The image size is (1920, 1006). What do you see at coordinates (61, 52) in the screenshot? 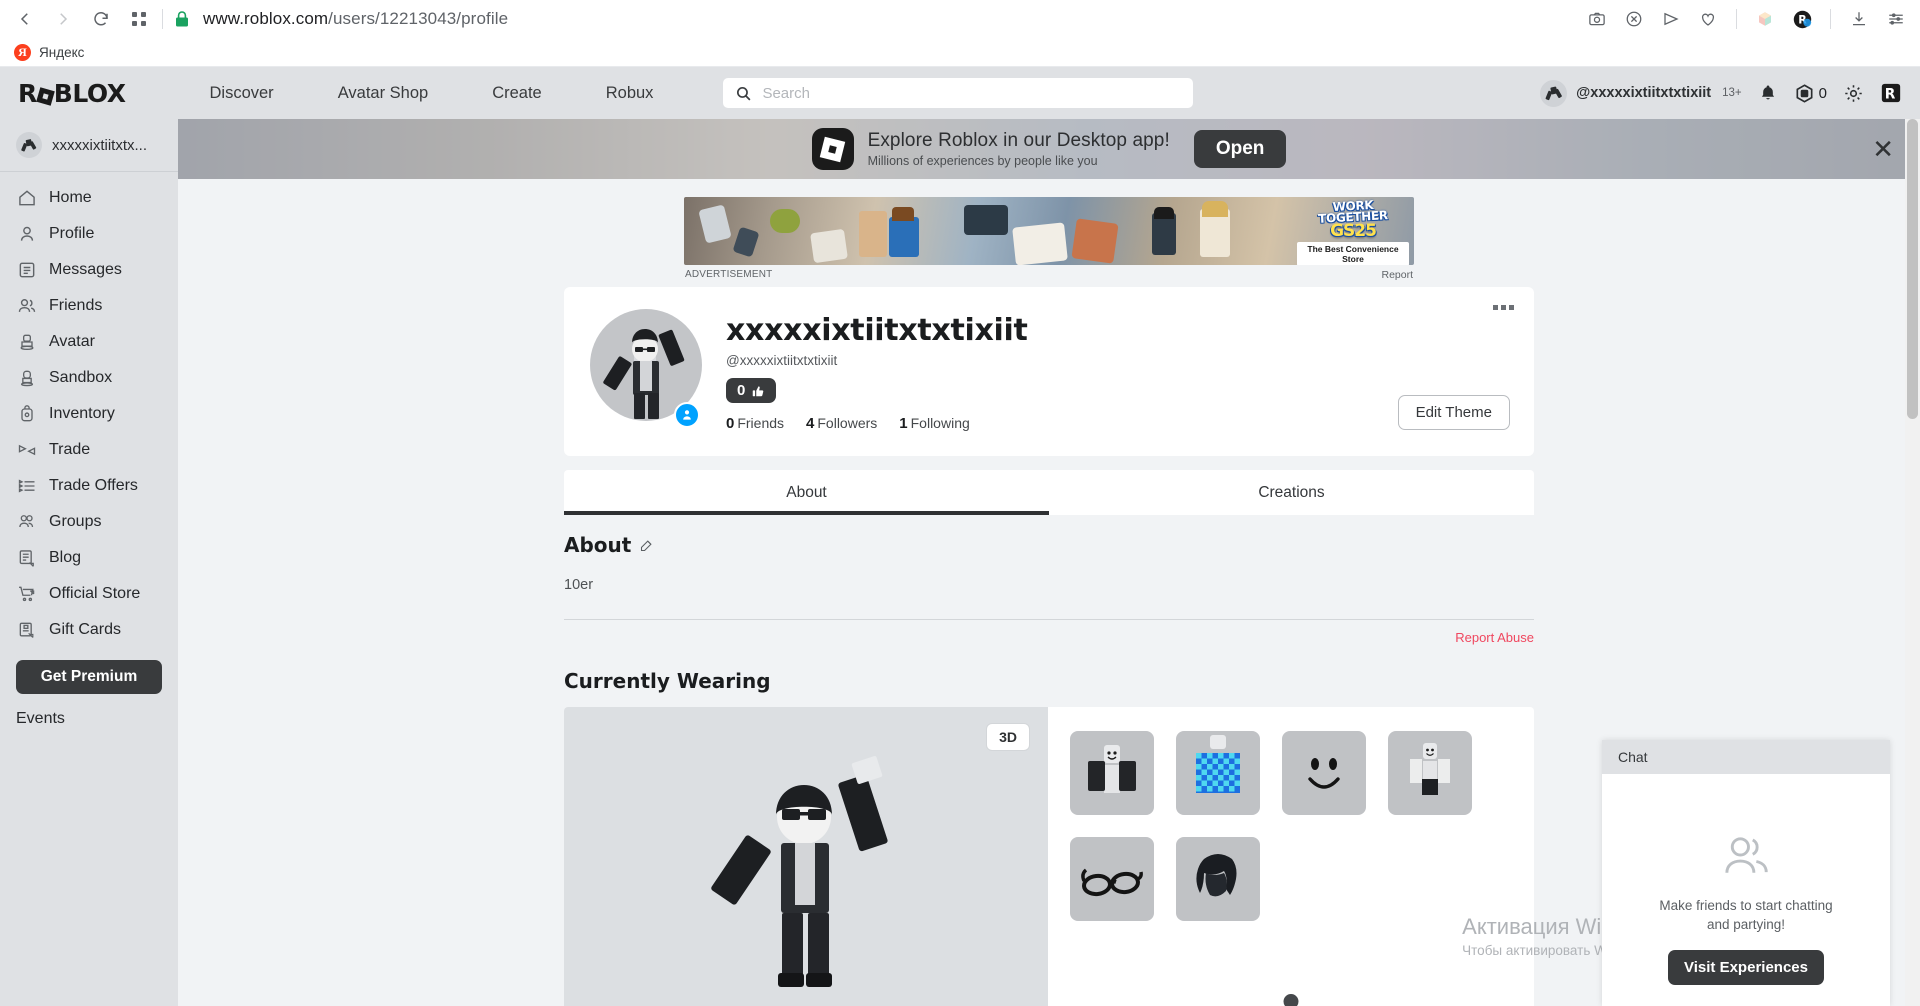
I see `bookmark-item-yandex: Яндекс` at bounding box center [61, 52].